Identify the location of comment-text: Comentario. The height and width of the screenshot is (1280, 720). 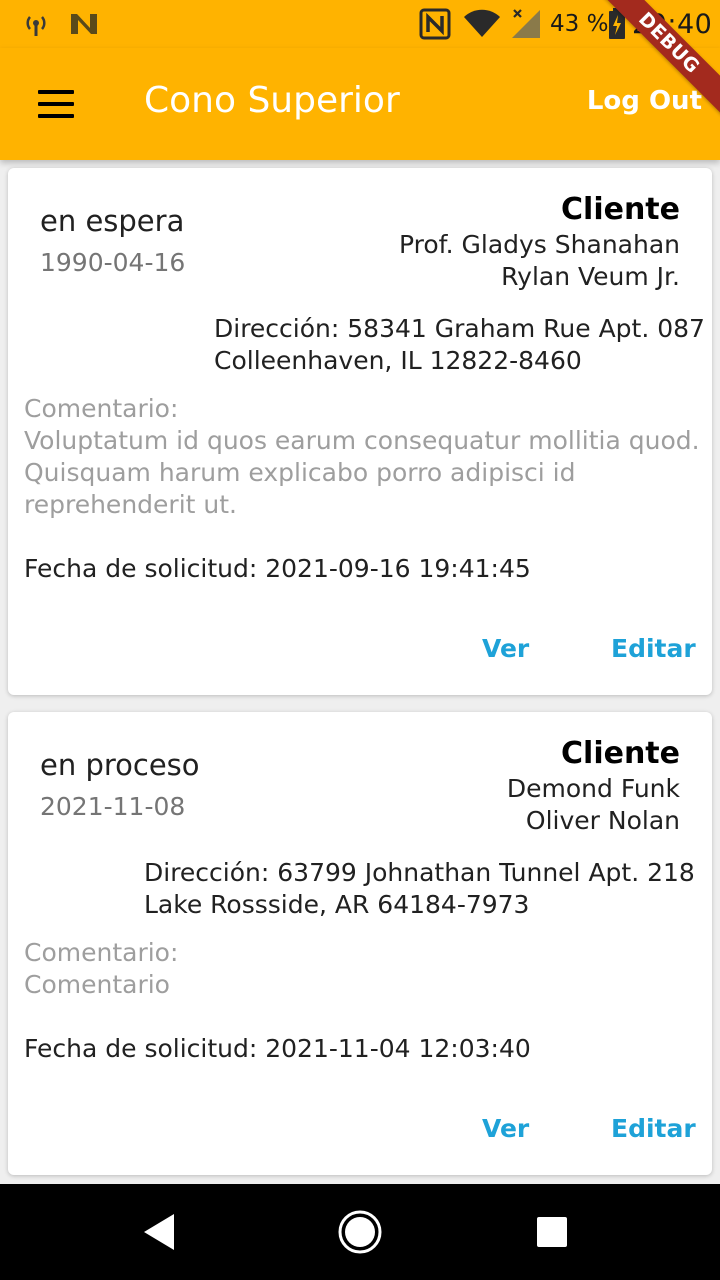
(97, 984).